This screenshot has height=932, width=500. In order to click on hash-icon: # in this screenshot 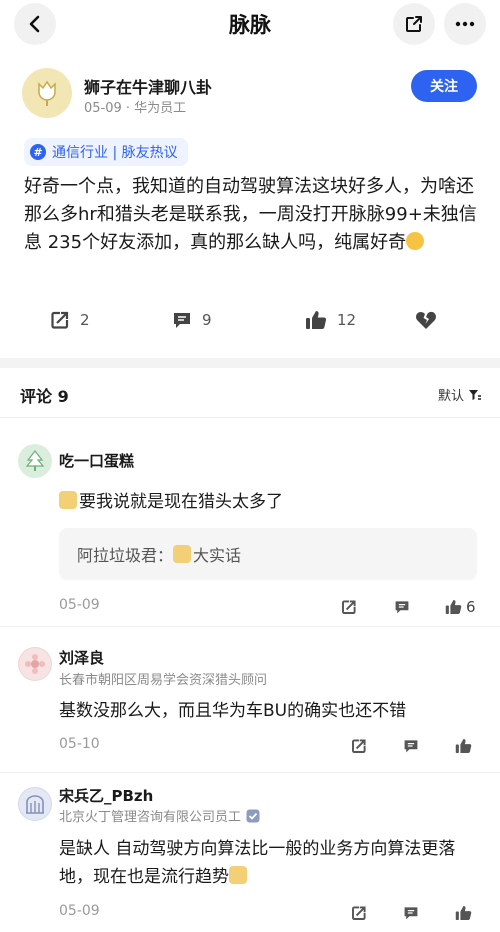, I will do `click(38, 152)`.